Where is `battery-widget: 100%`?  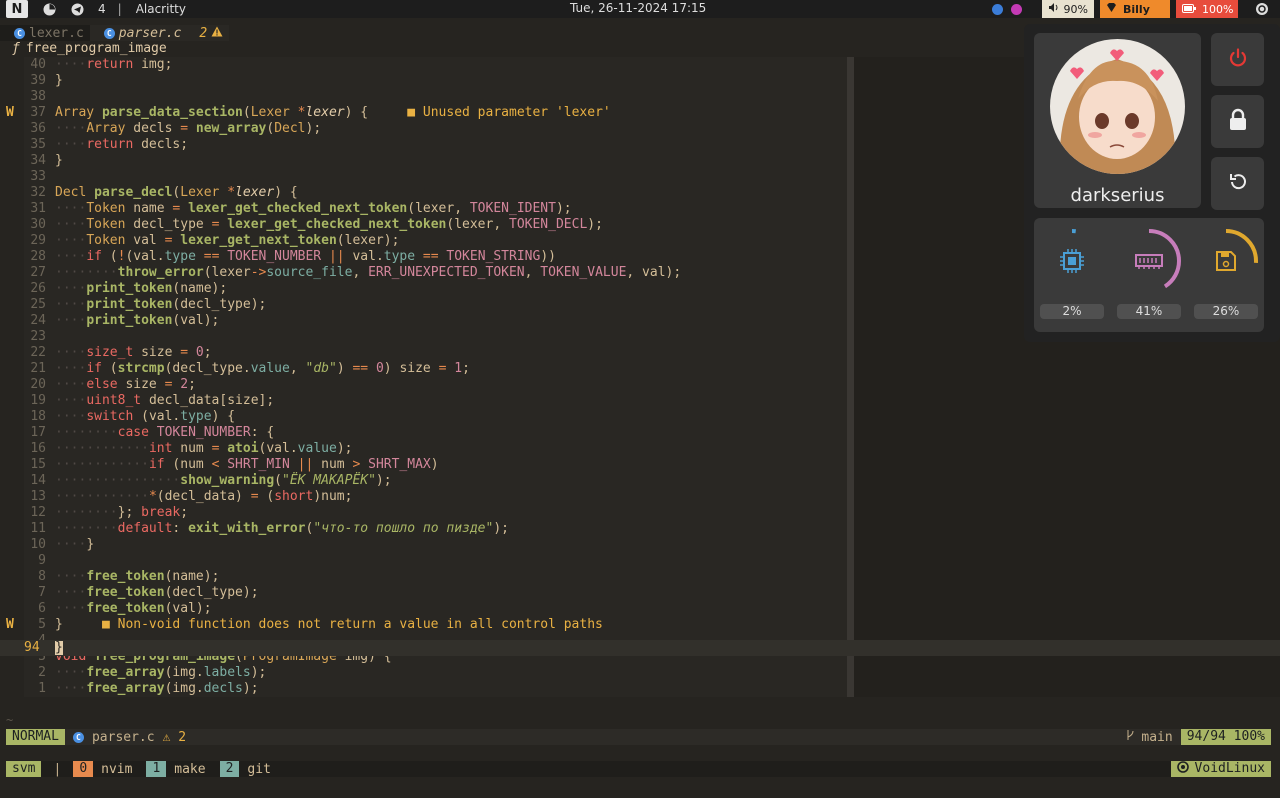
battery-widget: 100% is located at coordinates (1207, 9).